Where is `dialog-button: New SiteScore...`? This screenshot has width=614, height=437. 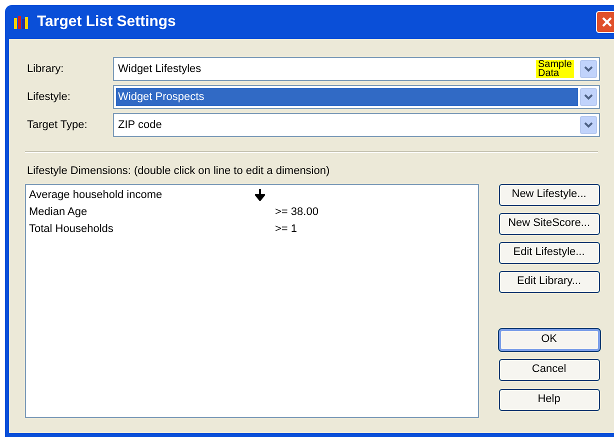
dialog-button: New SiteScore... is located at coordinates (549, 223).